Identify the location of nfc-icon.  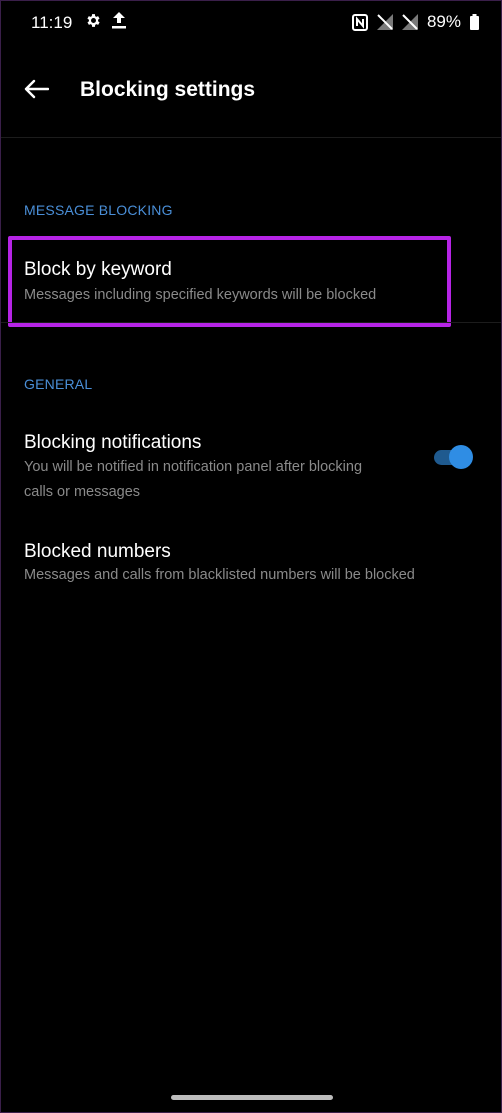
(359, 22).